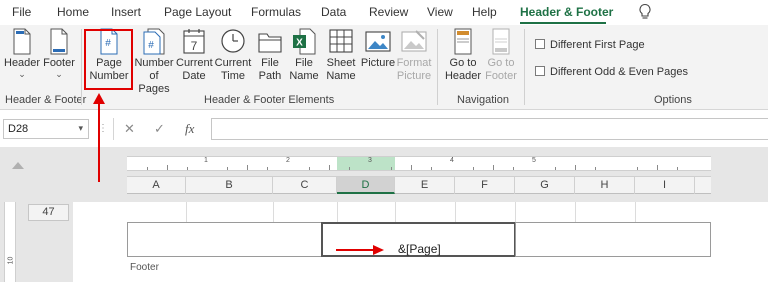 This screenshot has height=282, width=768. I want to click on different-odd-even-checkbox, so click(540, 71).